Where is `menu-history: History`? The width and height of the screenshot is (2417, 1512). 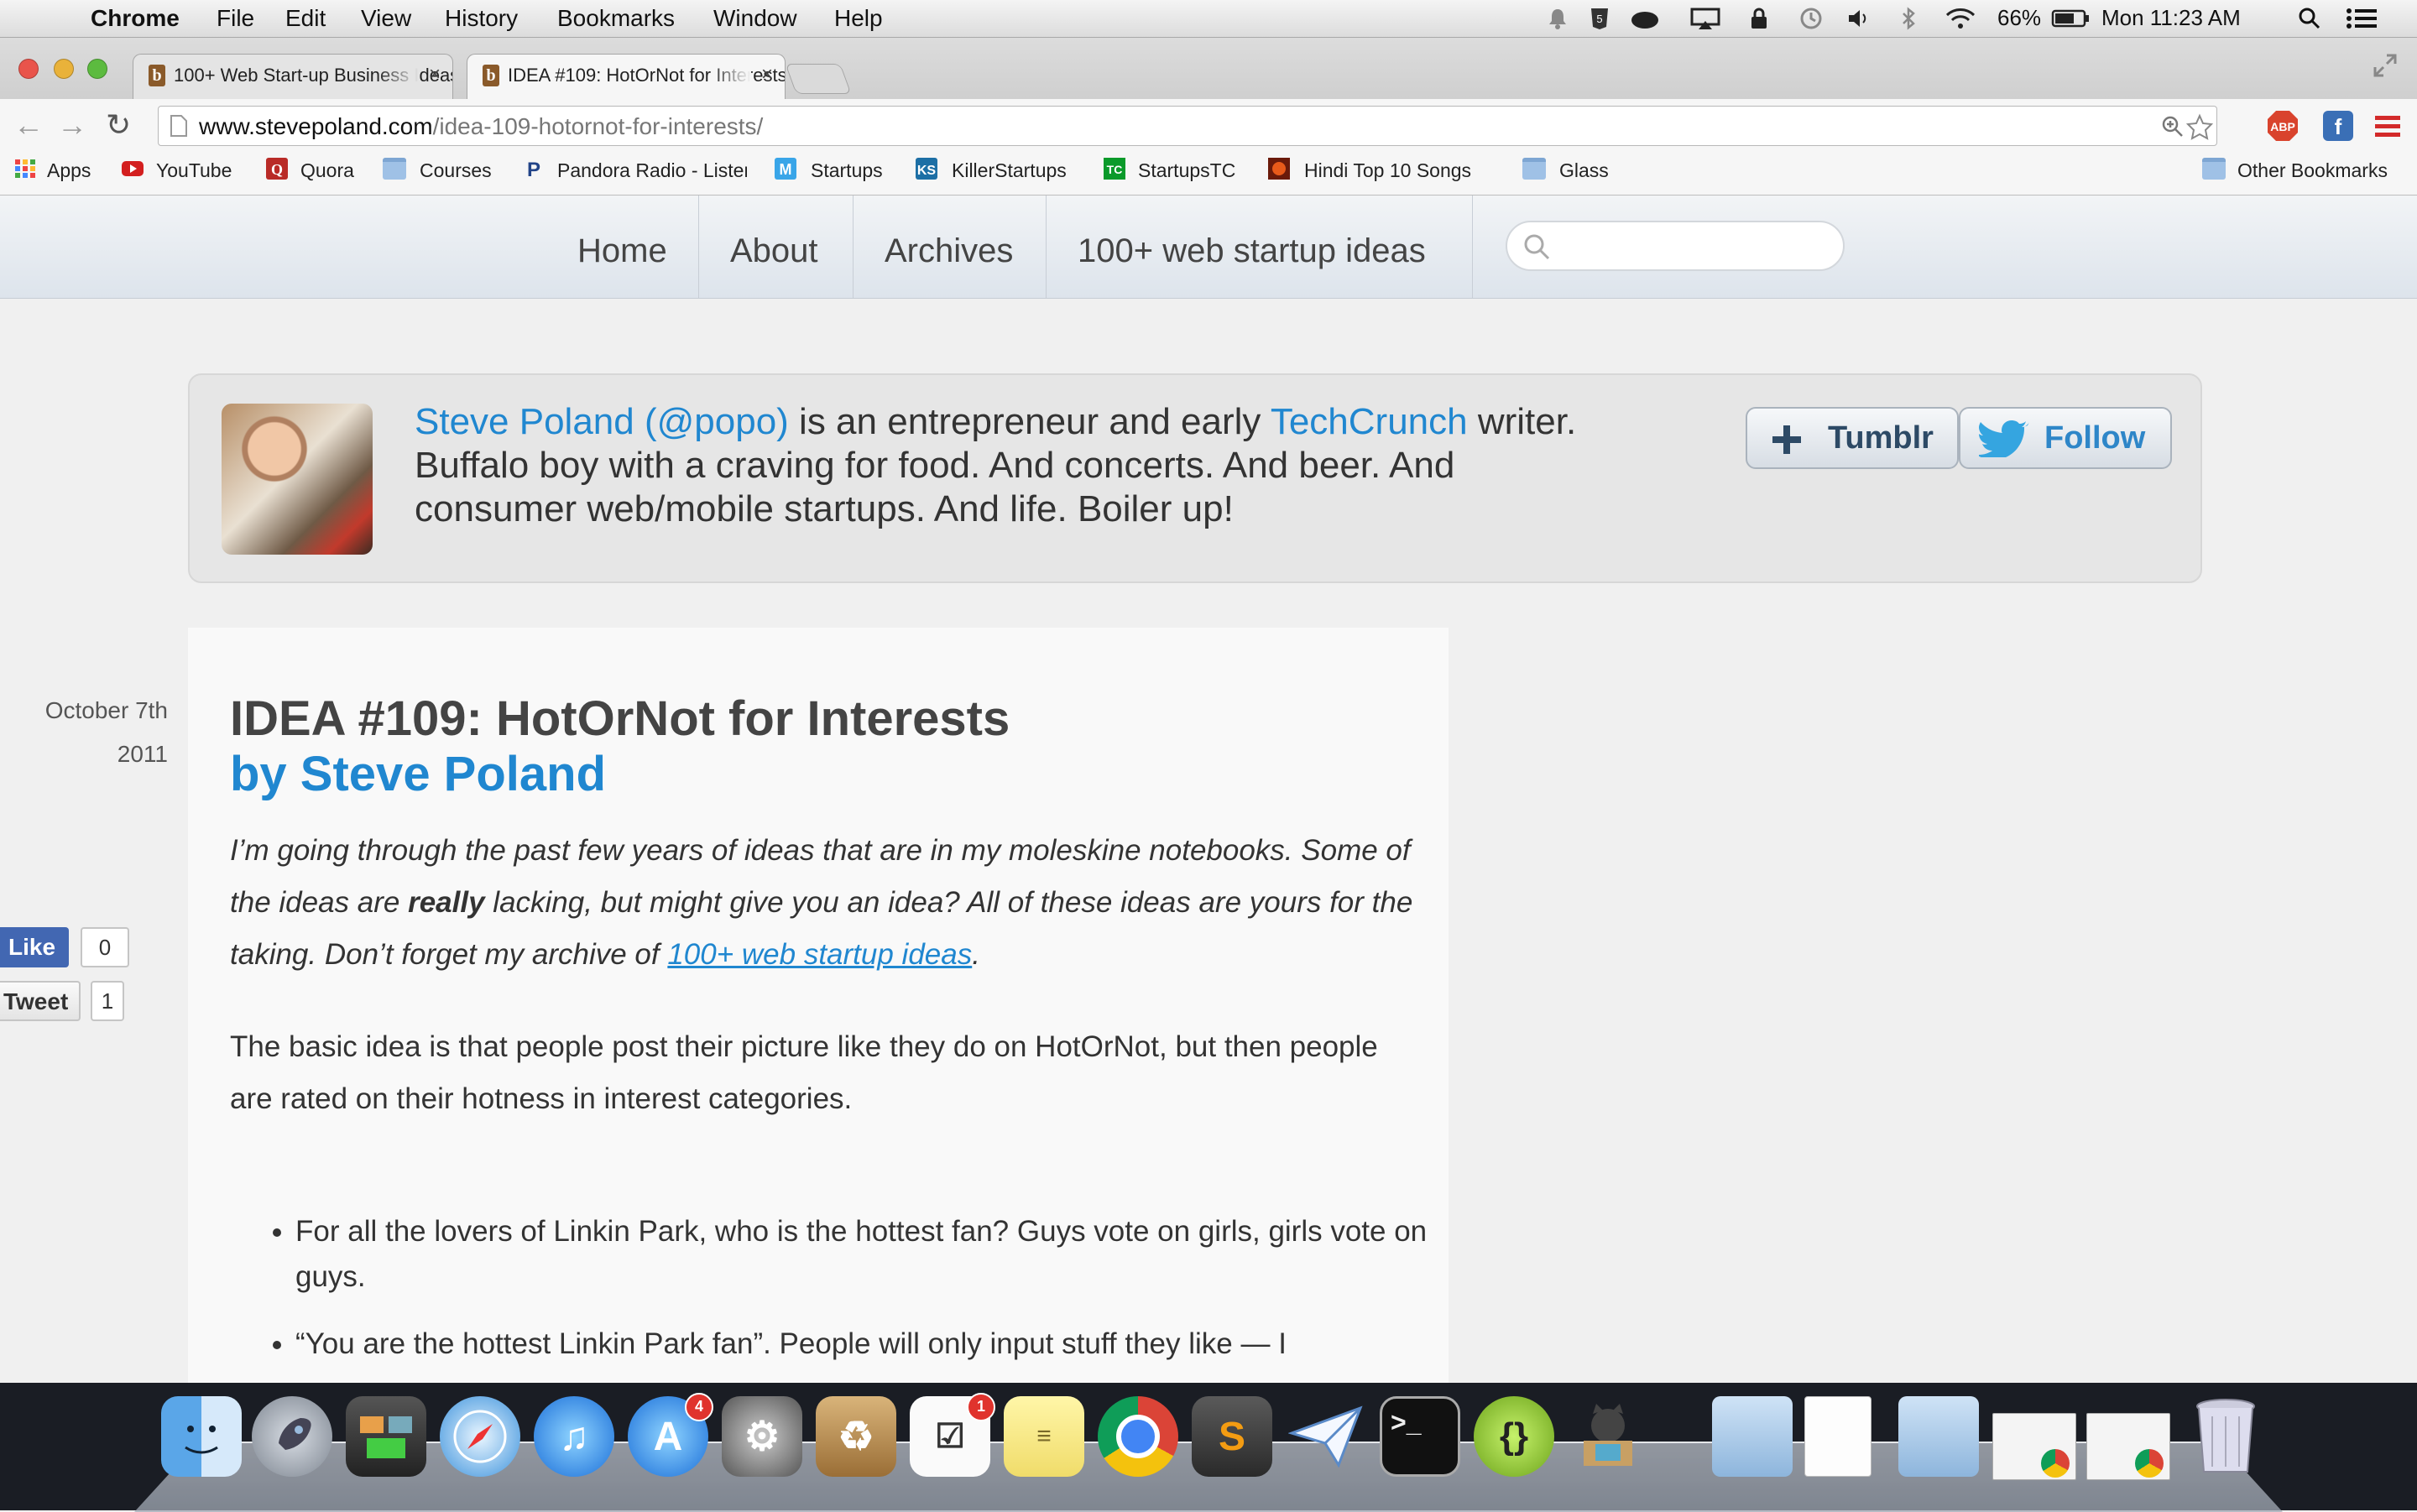 menu-history: History is located at coordinates (481, 18).